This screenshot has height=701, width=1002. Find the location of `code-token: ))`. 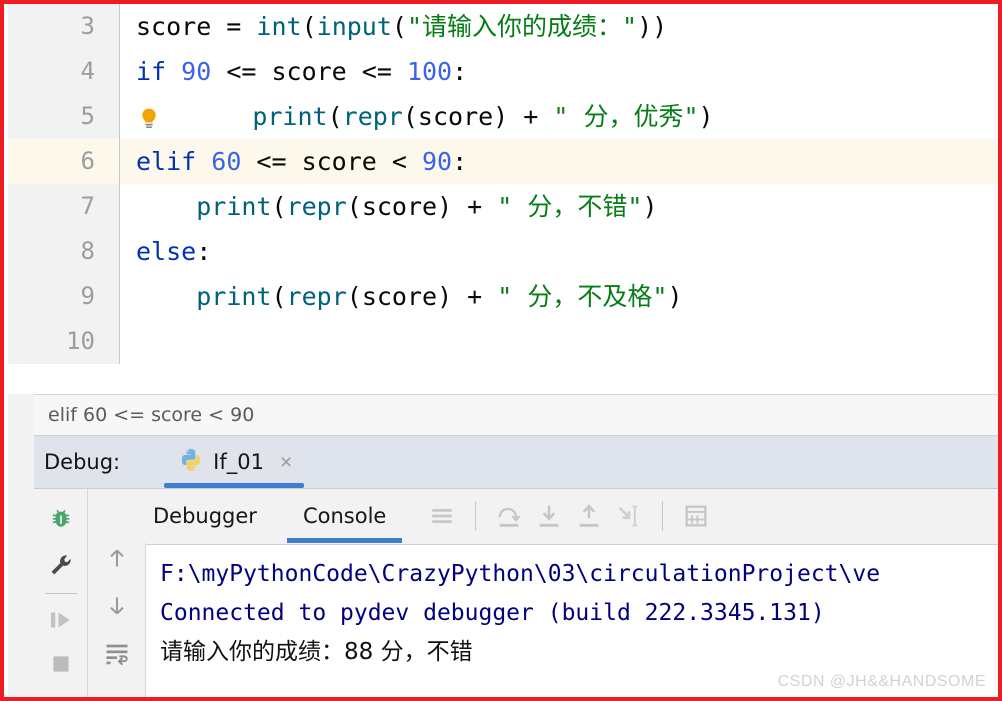

code-token: )) is located at coordinates (652, 26).